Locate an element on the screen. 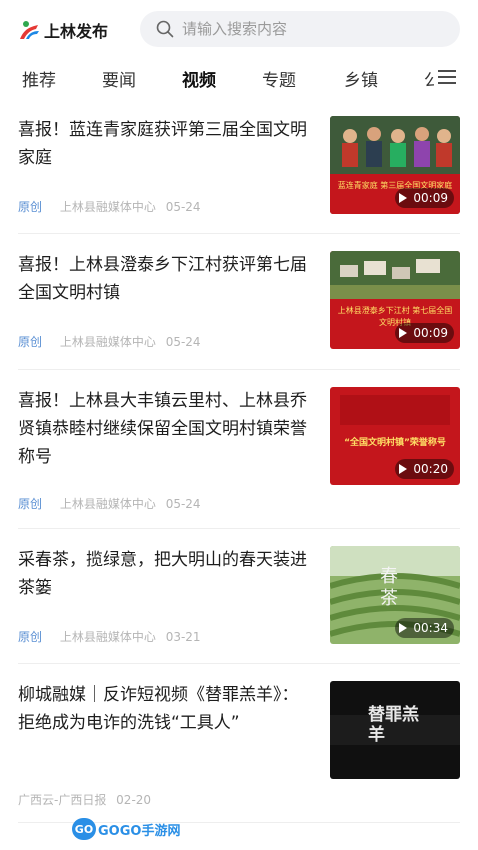 This screenshot has width=478, height=850. item-title: 喜报！上林县澄泰乡下江村获评第七届全国文明村镇 is located at coordinates (162, 279).